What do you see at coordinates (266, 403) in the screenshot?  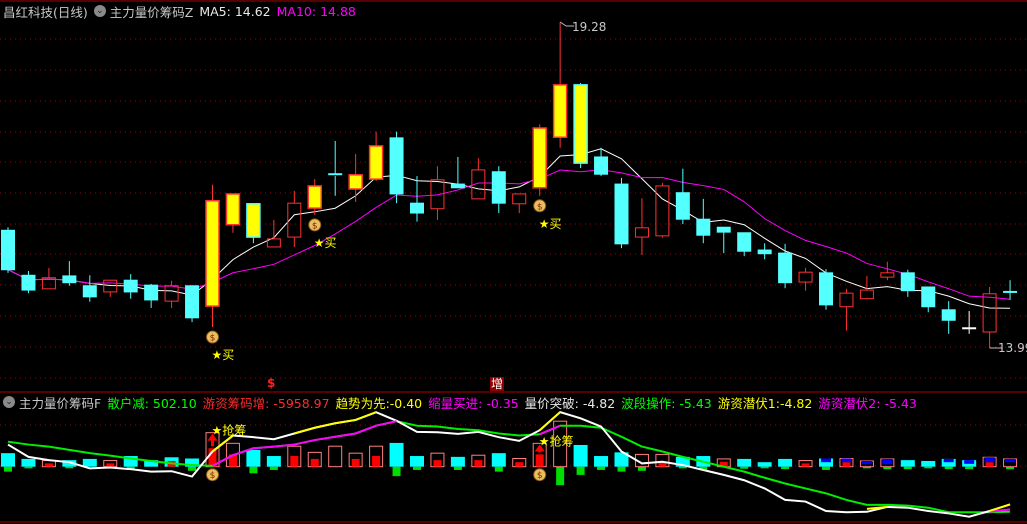 I see `readout-youzi-chouma: 游资筹码增: -5958.97` at bounding box center [266, 403].